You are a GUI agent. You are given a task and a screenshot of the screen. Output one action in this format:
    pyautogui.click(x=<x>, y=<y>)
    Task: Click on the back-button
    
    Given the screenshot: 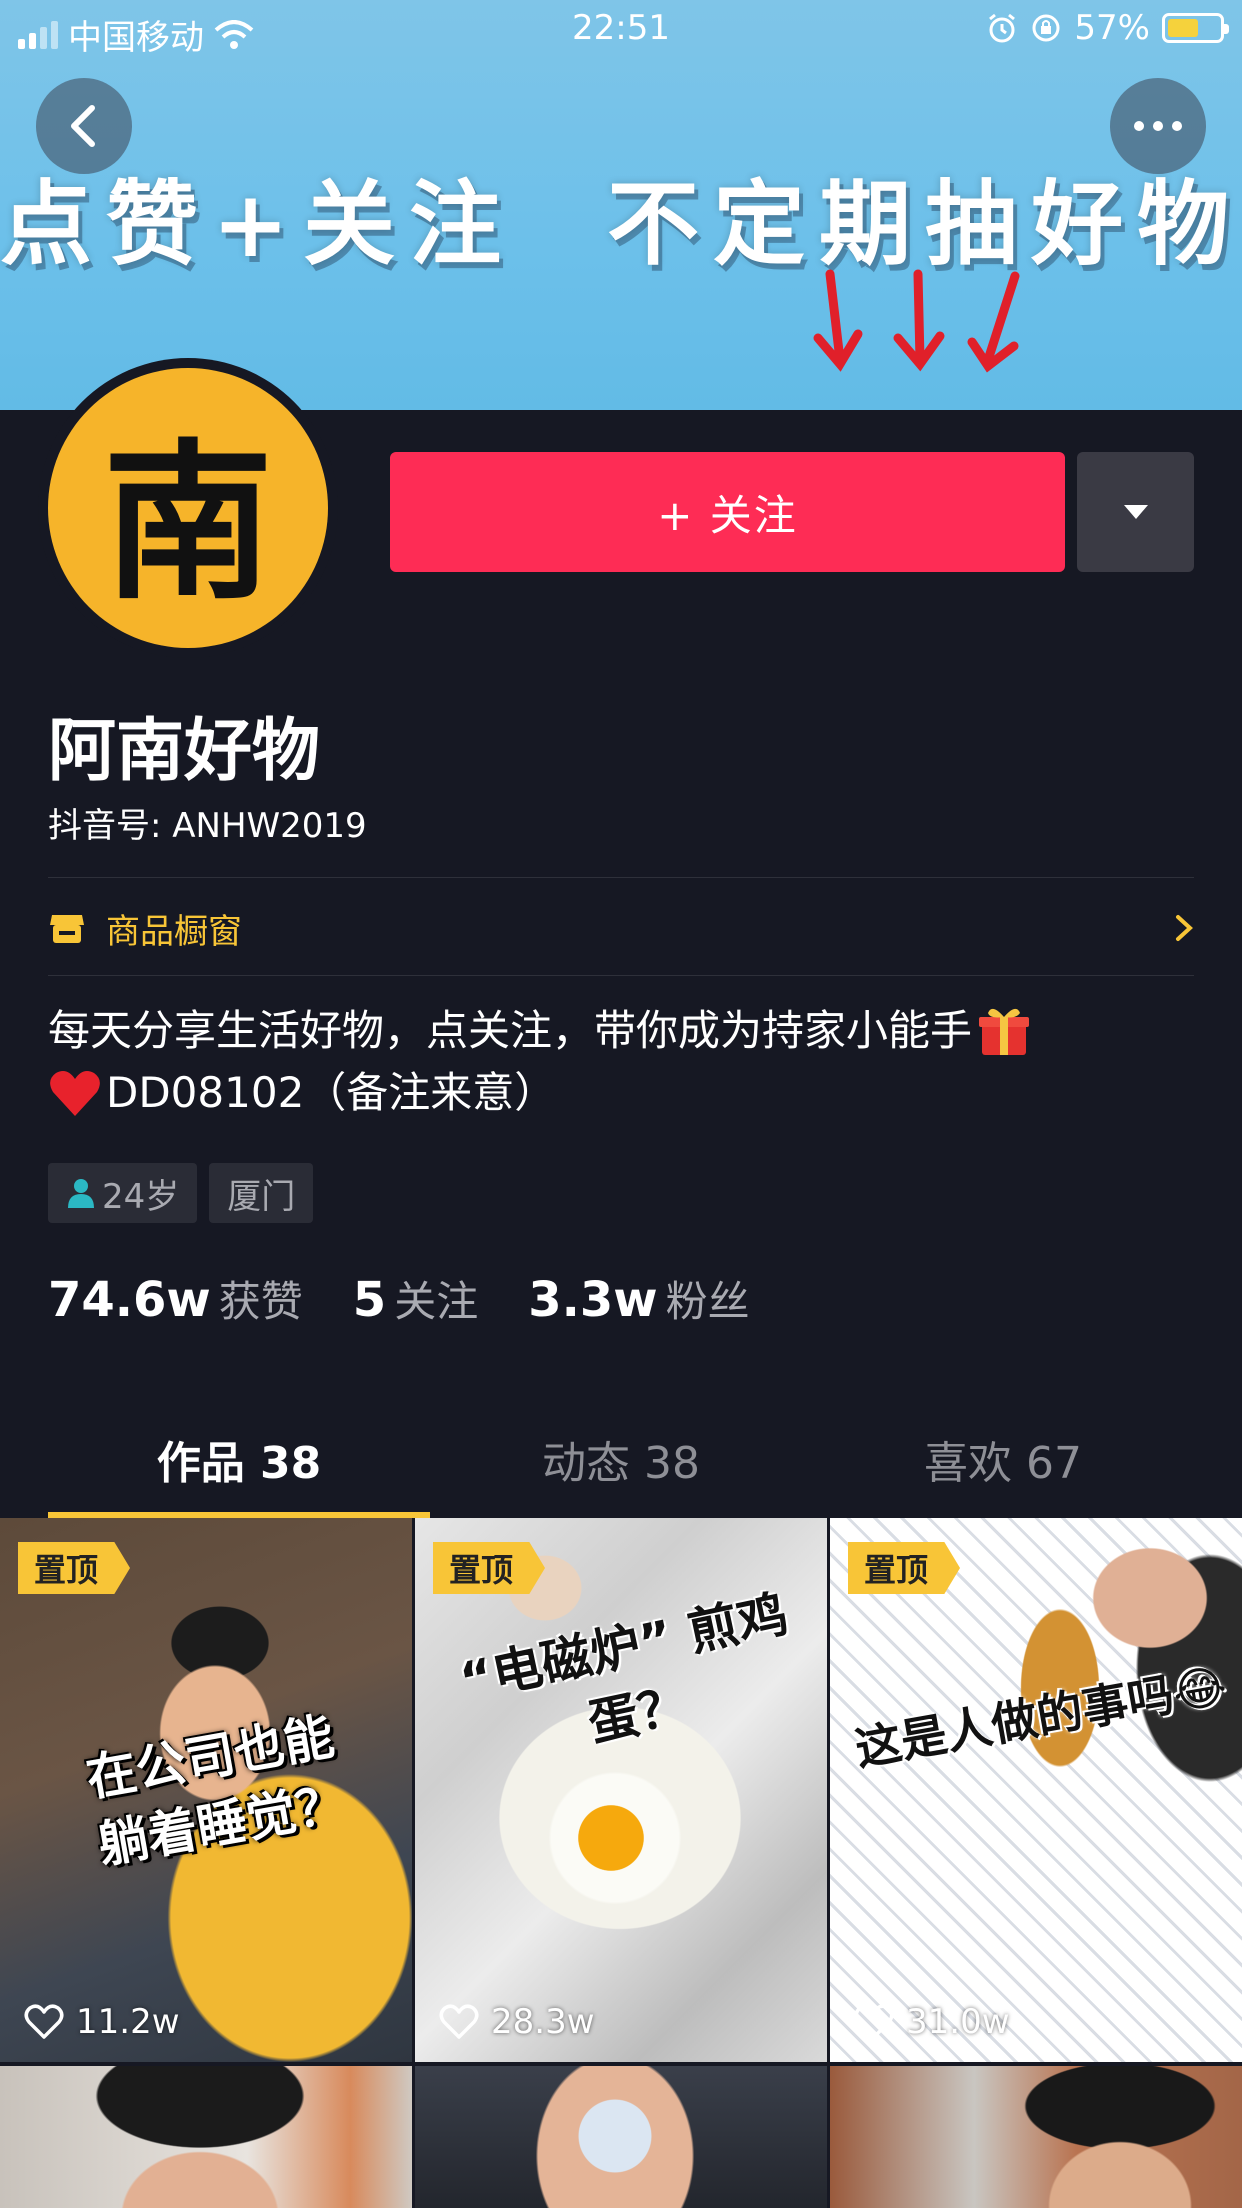 What is the action you would take?
    pyautogui.click(x=84, y=126)
    